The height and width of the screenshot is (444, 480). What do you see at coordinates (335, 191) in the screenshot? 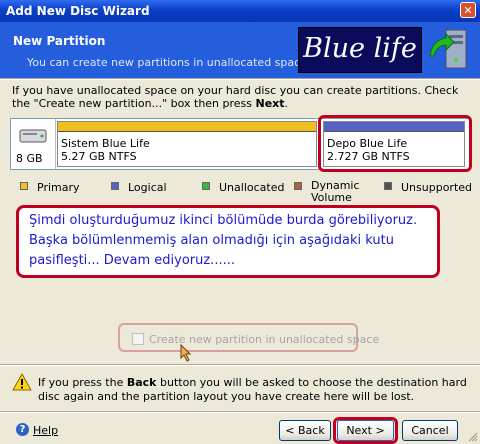
I see `legend-dynamic: Dynamic Volume` at bounding box center [335, 191].